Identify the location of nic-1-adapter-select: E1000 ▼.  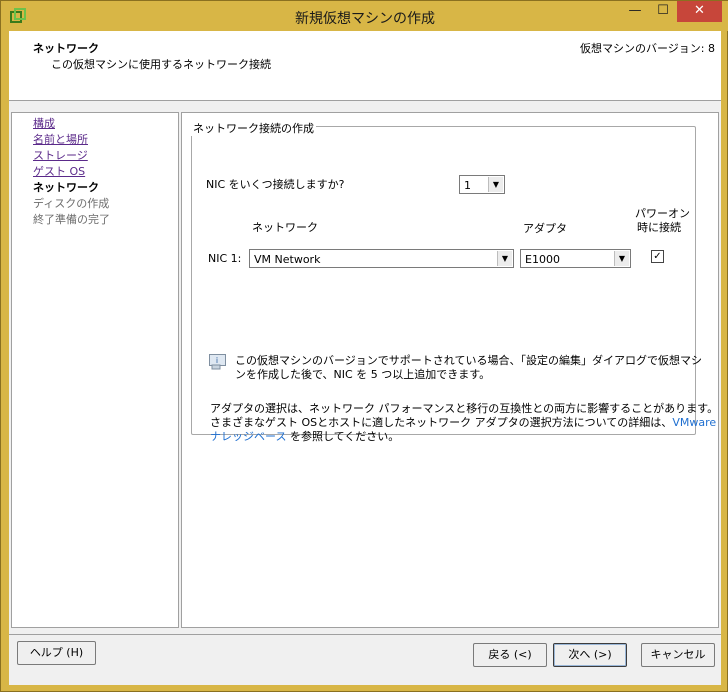
(575, 258).